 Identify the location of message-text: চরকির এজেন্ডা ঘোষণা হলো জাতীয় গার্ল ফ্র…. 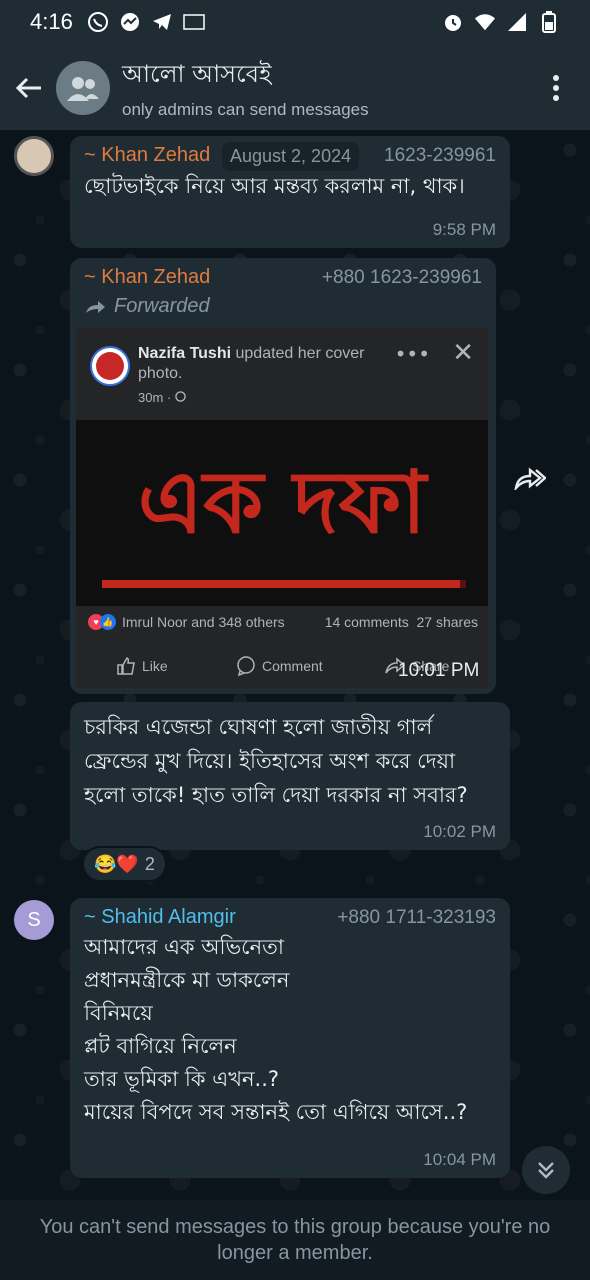
(276, 761).